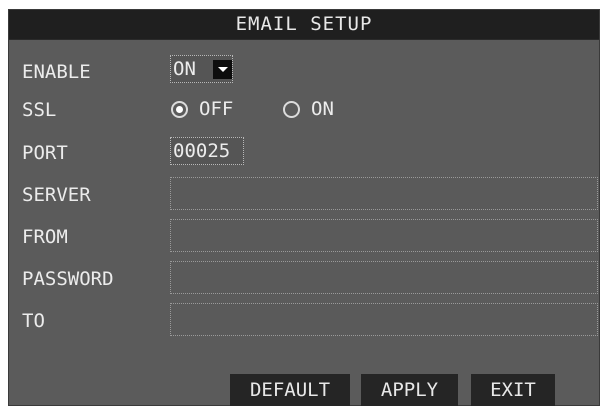  I want to click on exit-button: EXIT, so click(513, 390).